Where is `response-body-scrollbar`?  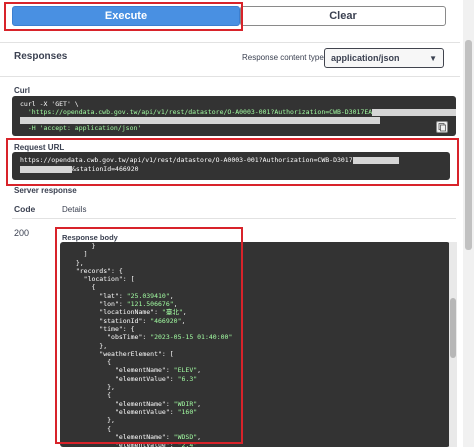
response-body-scrollbar is located at coordinates (453, 344).